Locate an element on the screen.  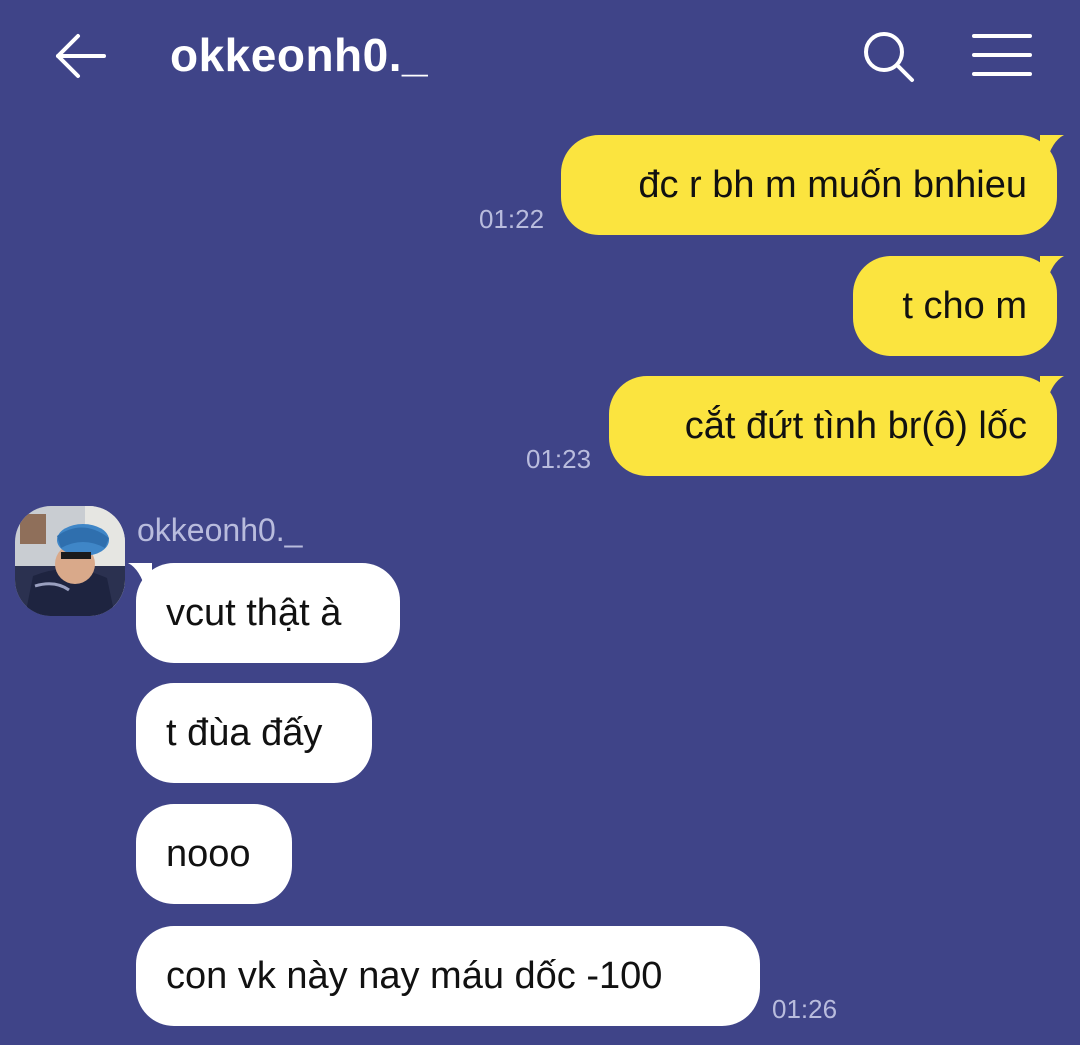
profile-photo-icon is located at coordinates (70, 561).